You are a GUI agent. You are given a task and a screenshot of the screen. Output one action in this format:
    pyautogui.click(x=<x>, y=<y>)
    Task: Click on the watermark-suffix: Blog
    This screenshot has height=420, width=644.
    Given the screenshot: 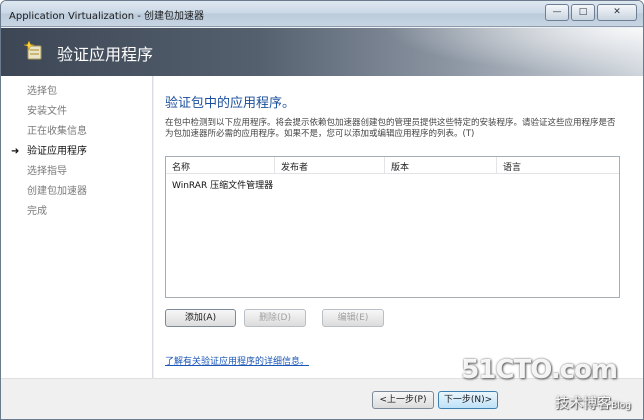 What is the action you would take?
    pyautogui.click(x=621, y=406)
    